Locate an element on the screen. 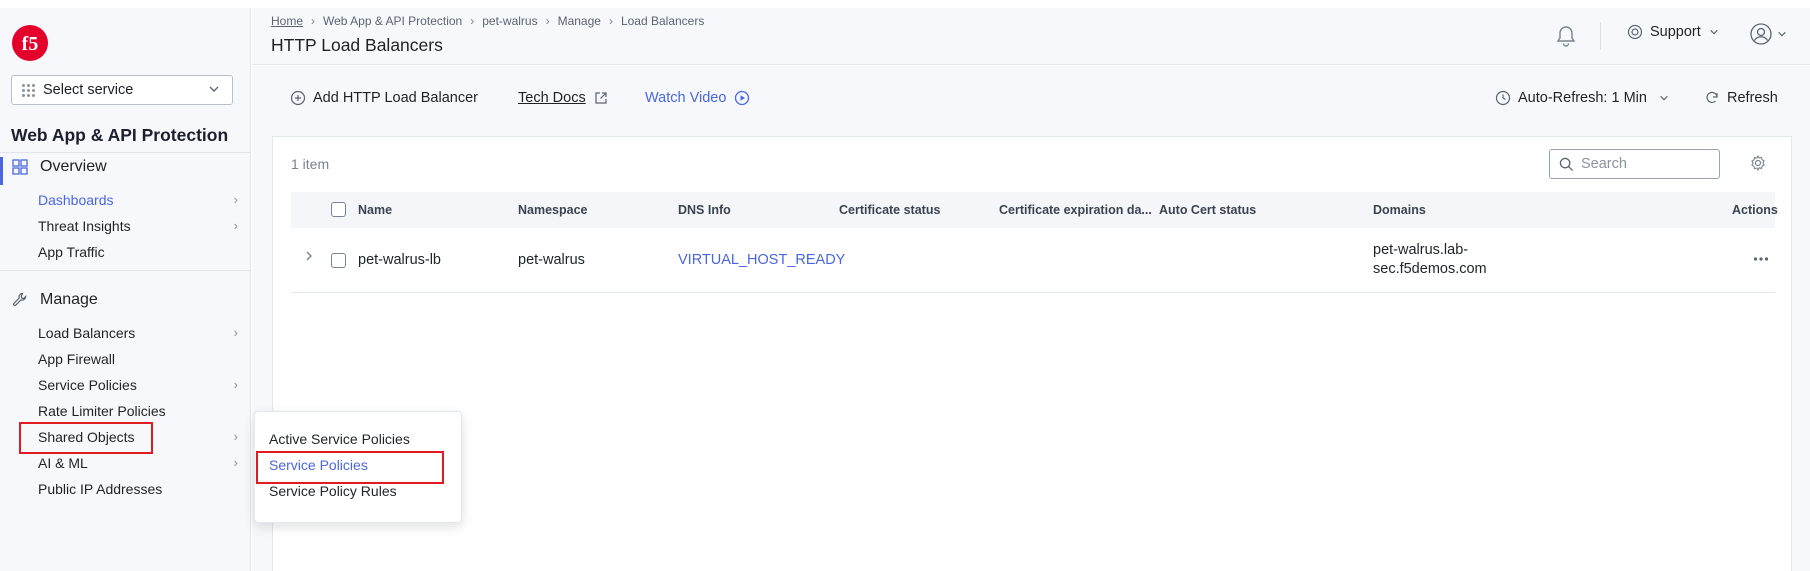 Image resolution: width=1810 pixels, height=571 pixels. watch-video-link: Watch Video is located at coordinates (697, 98).